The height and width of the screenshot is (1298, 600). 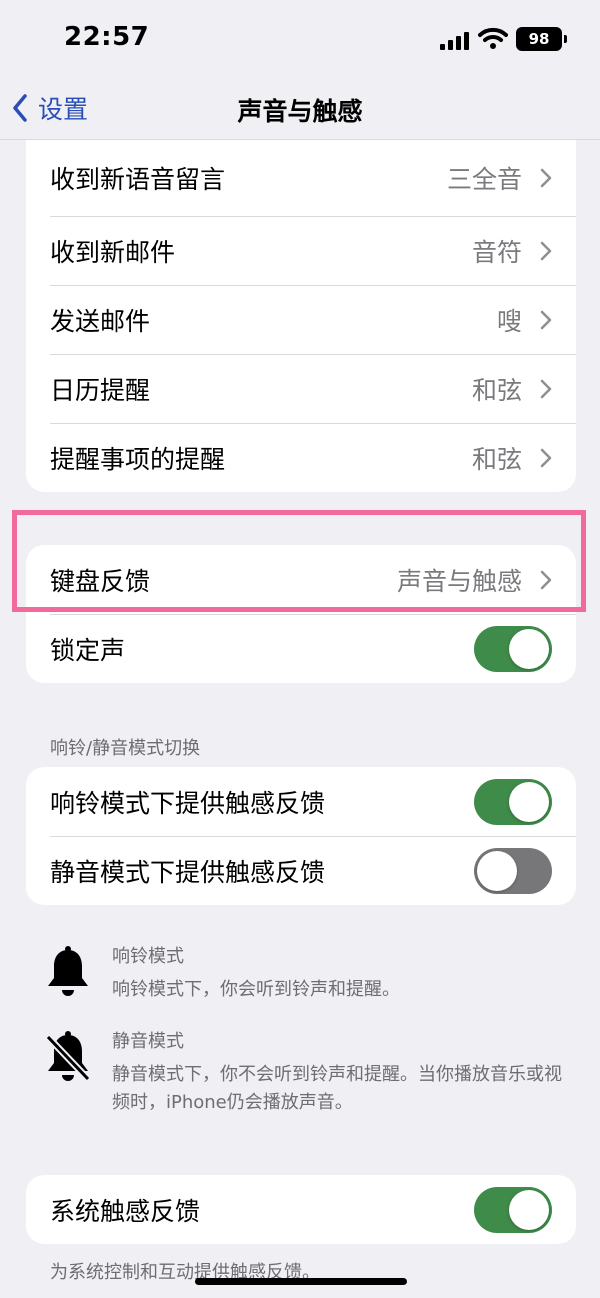 I want to click on row-label: 静音模式下提供触感反馈, so click(x=188, y=872).